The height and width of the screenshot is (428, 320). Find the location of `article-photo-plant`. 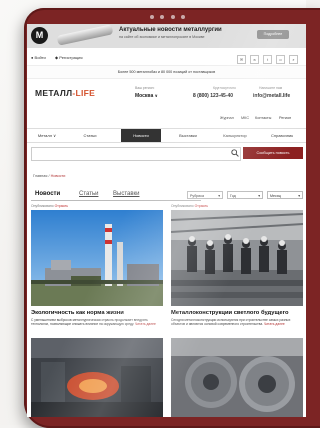

article-photo-plant is located at coordinates (97, 258).